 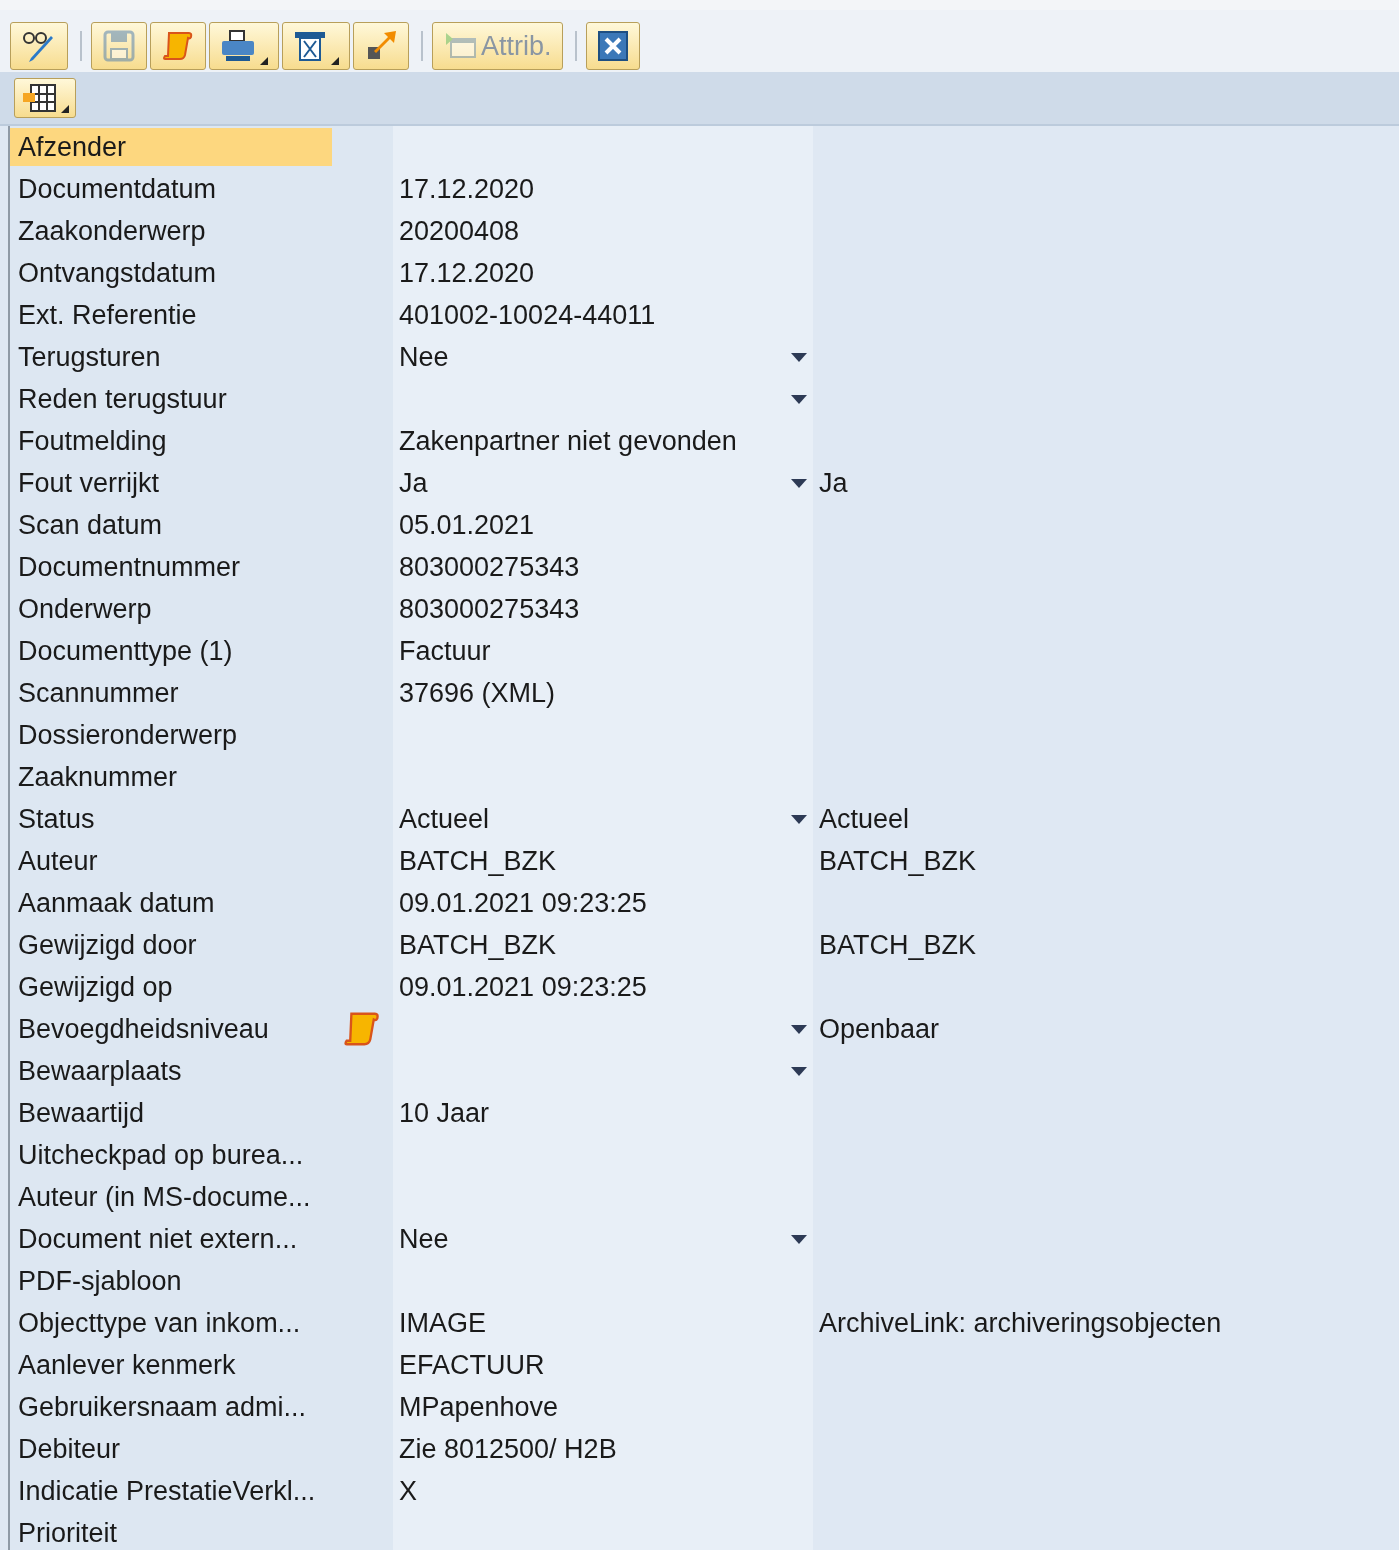 I want to click on field-label: Aanlever kenmerk, so click(x=171, y=1365).